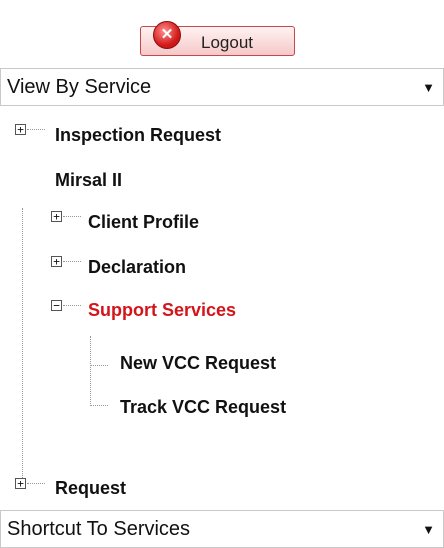 This screenshot has width=444, height=548. Describe the element at coordinates (99, 529) in the screenshot. I see `shortcut-to-services-value: Shortcut To Services` at that location.